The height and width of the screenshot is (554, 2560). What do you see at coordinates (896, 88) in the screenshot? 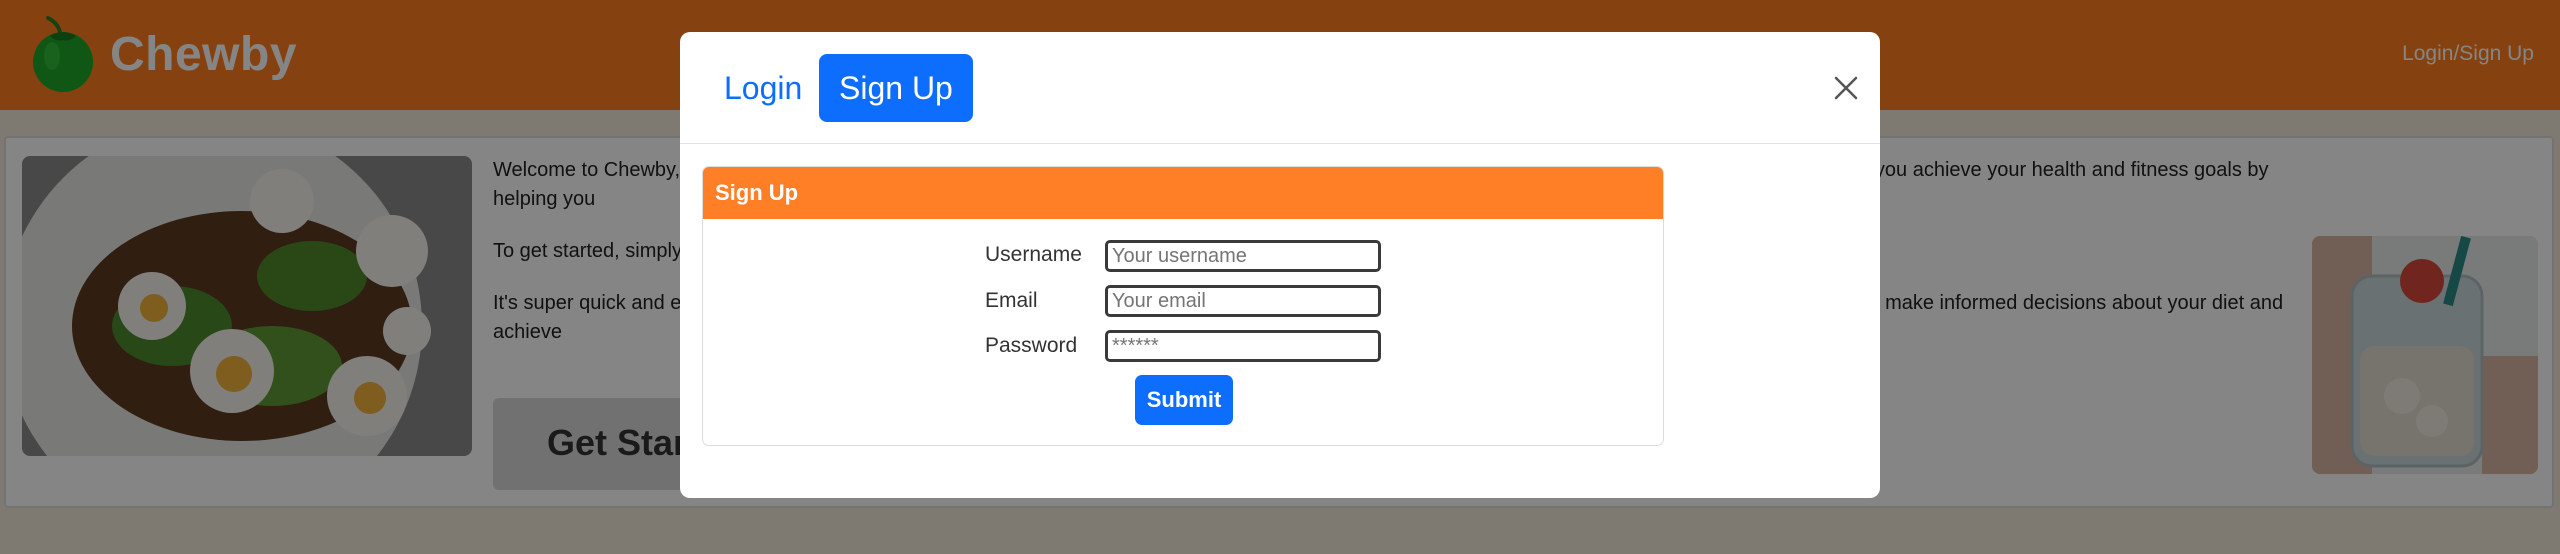
I see `tab-signup: Sign Up` at bounding box center [896, 88].